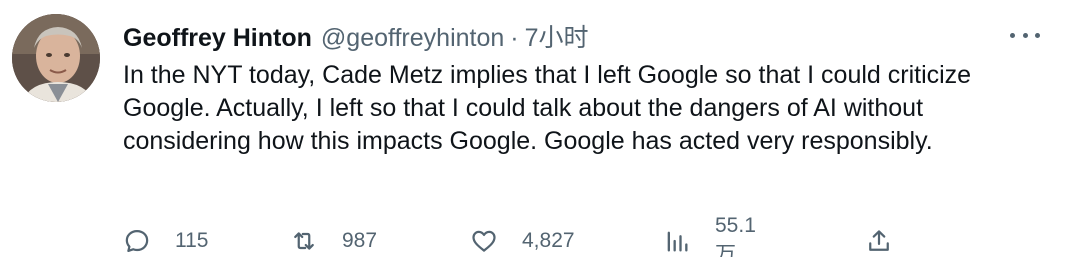  I want to click on tweet-header: Geoffrey Hinton @geoffreyhinton · 7小时, so click(356, 35).